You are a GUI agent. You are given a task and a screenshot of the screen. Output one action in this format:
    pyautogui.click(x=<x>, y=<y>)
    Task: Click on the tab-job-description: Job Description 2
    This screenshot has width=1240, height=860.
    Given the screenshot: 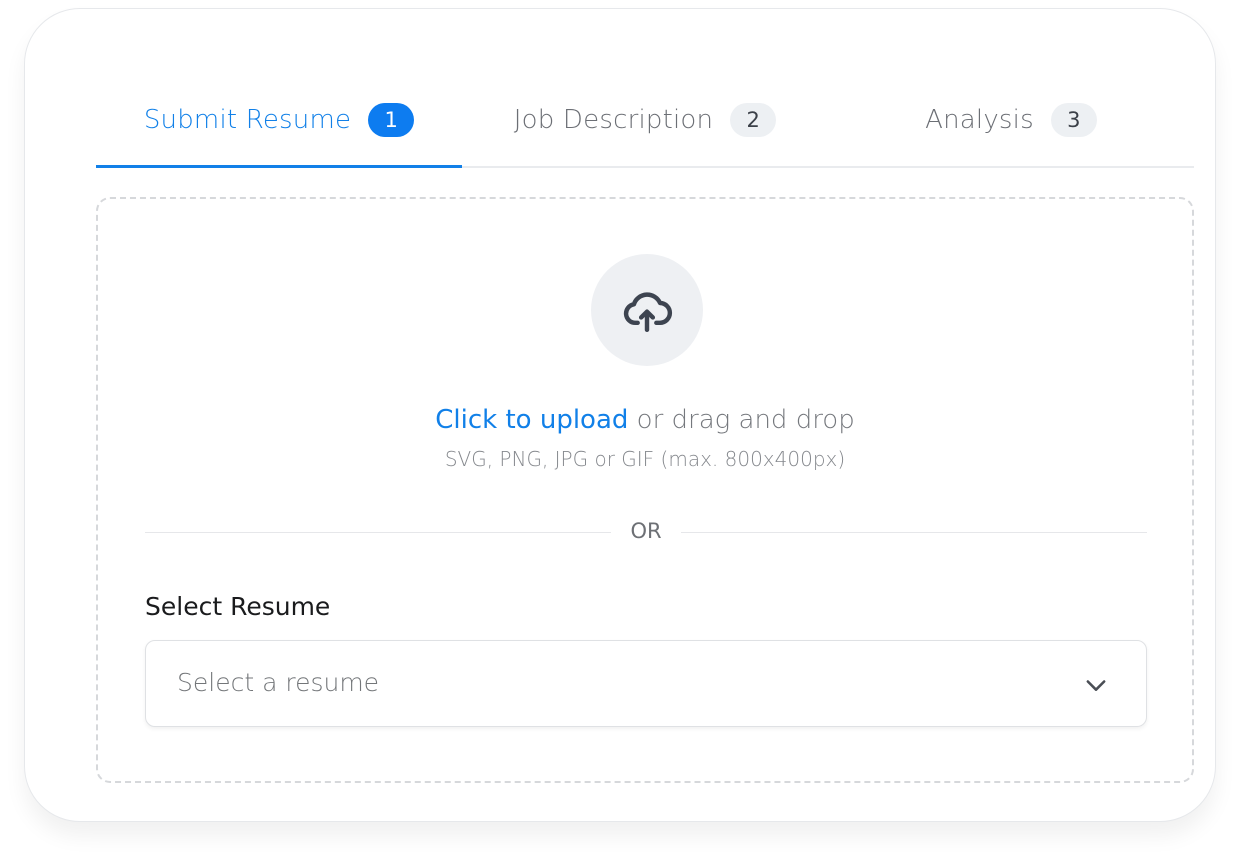 What is the action you would take?
    pyautogui.click(x=645, y=119)
    